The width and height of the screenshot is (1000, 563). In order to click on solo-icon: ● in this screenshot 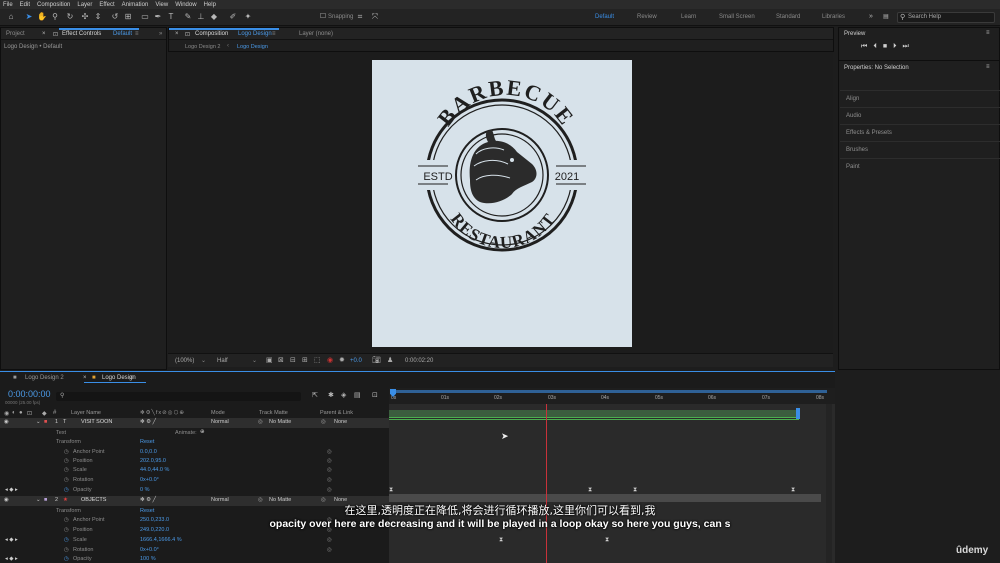, I will do `click(21, 413)`.